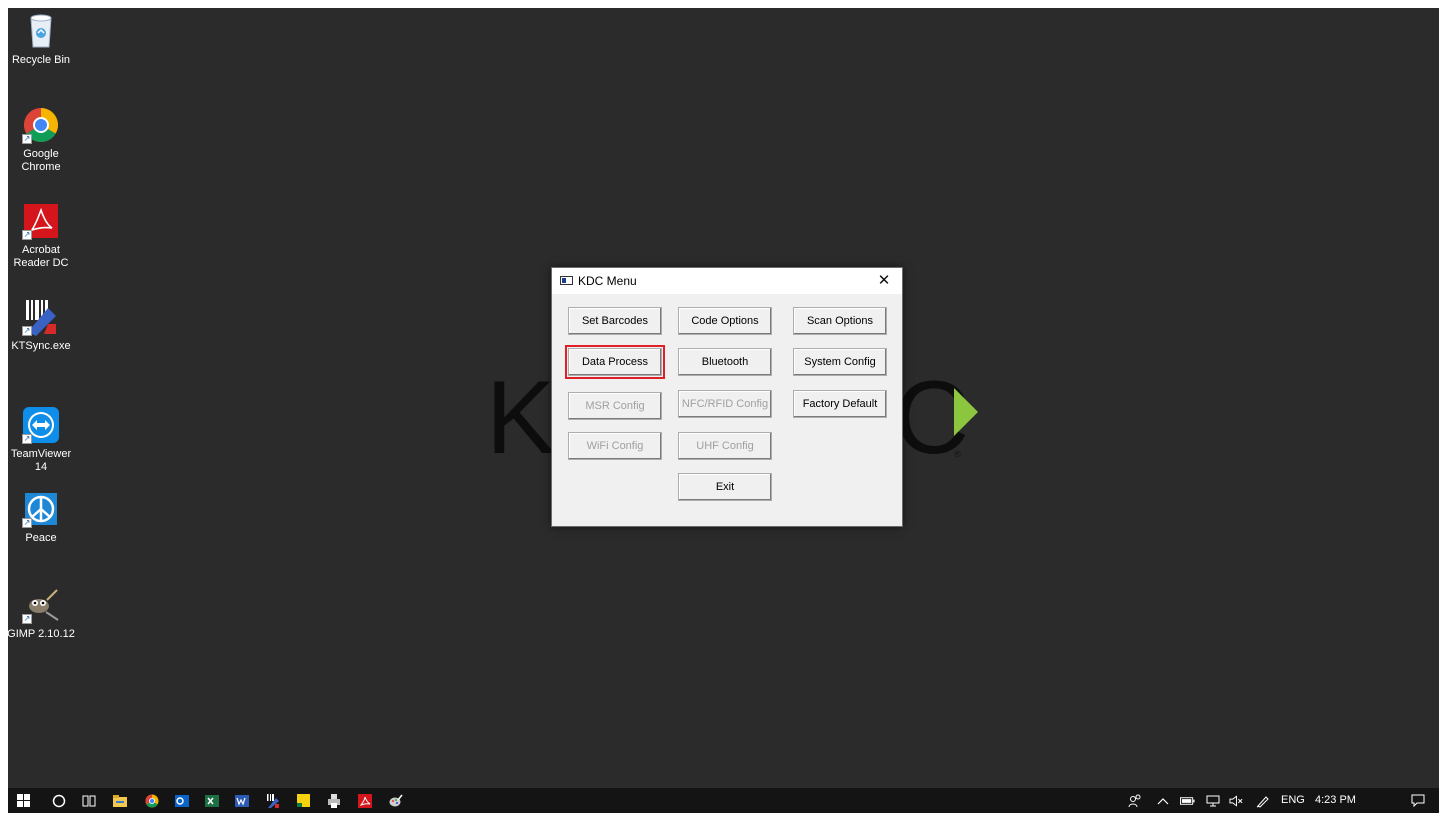 The height and width of the screenshot is (813, 1439). What do you see at coordinates (884, 281) in the screenshot?
I see `close-icon: ✕` at bounding box center [884, 281].